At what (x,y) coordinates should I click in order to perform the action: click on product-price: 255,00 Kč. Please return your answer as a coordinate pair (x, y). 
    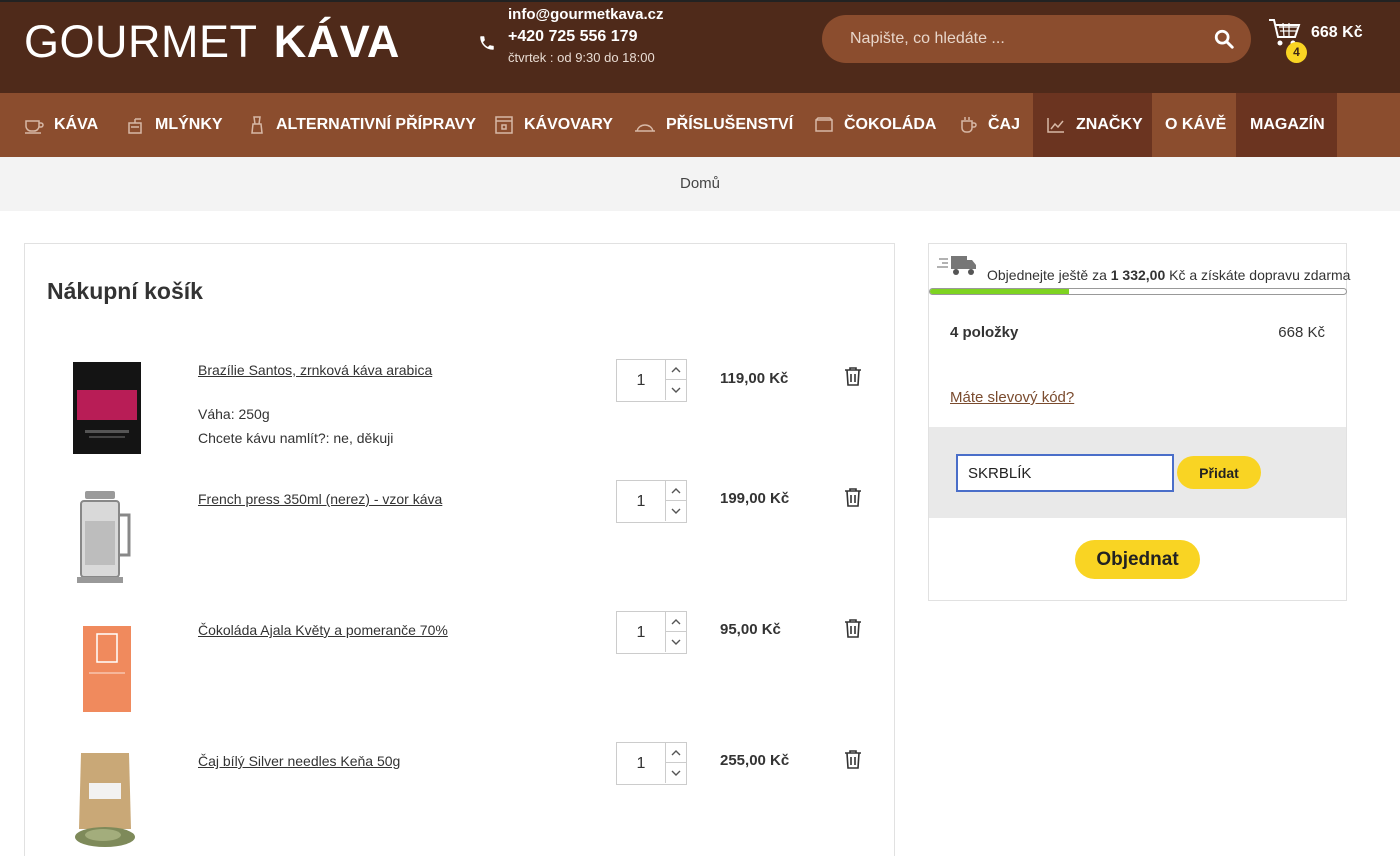
    Looking at the image, I should click on (755, 760).